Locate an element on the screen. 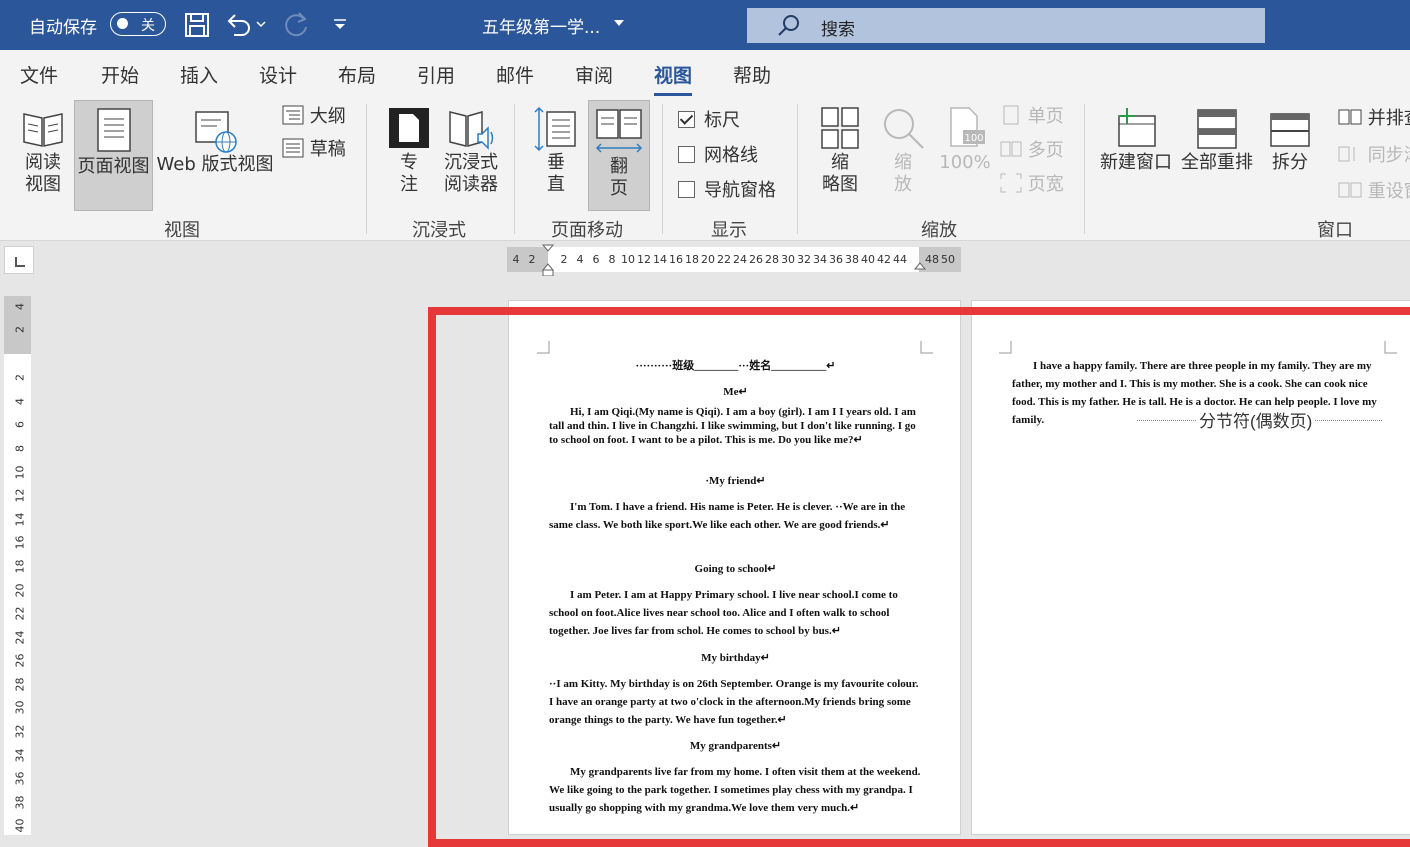 Image resolution: width=1410 pixels, height=847 pixels. split-button: 拆分 is located at coordinates (1290, 158).